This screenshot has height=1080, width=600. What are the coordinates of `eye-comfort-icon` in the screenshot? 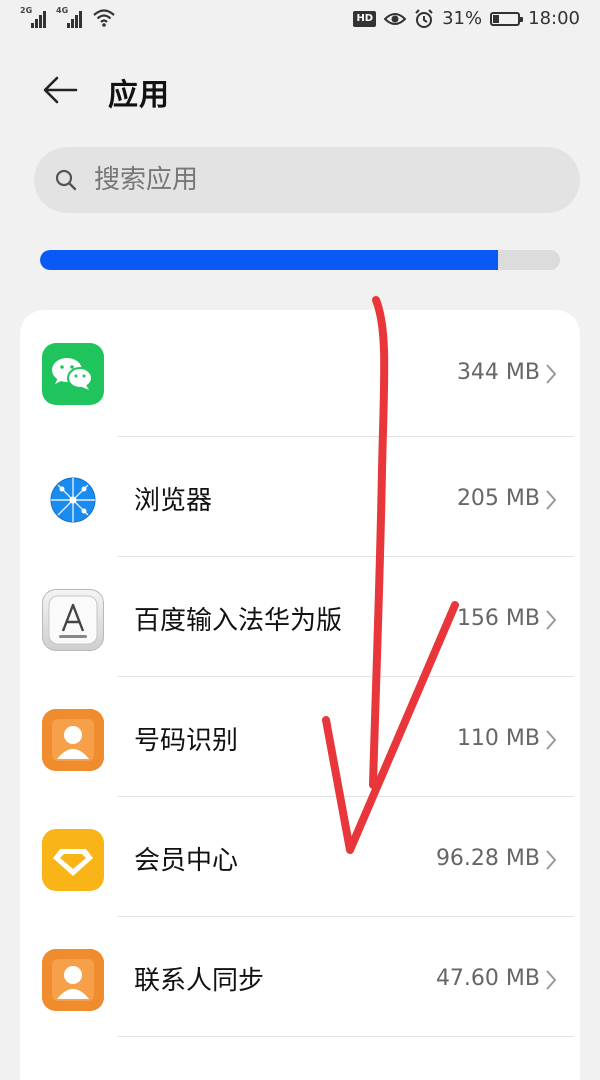 It's located at (395, 18).